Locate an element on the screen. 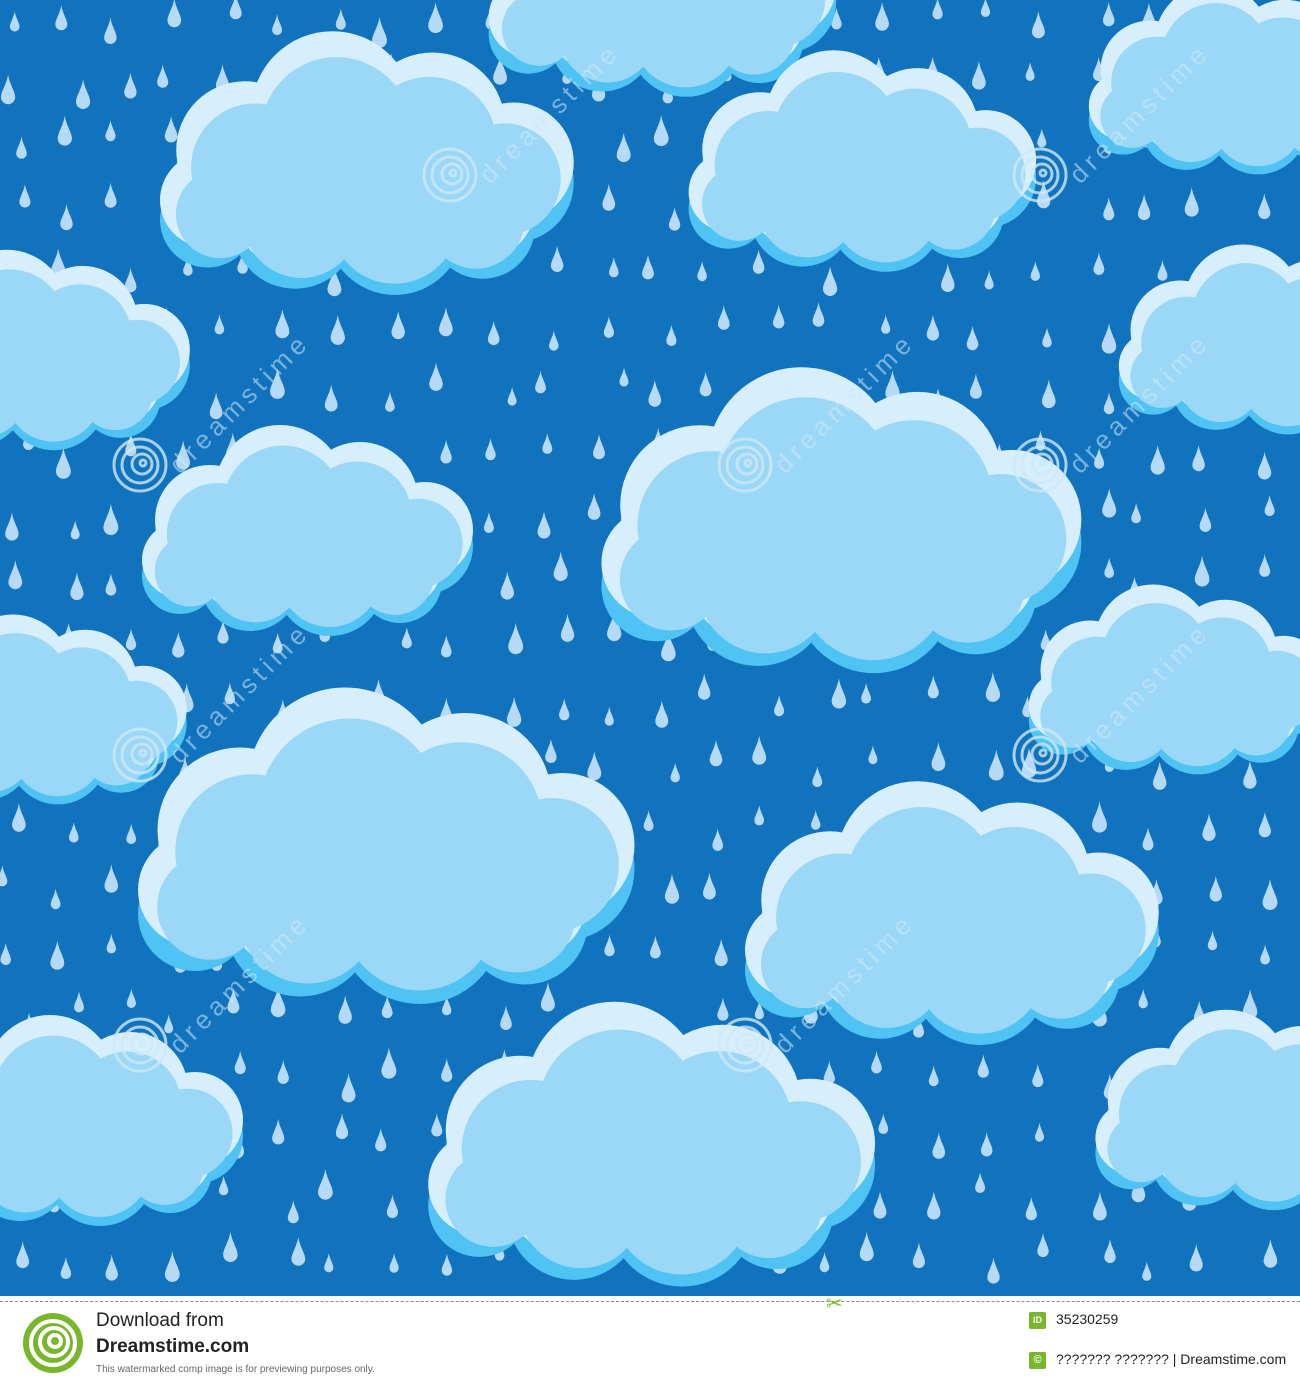  author-credit: ??????? ??????? | Dreamstime.com is located at coordinates (1171, 1359).